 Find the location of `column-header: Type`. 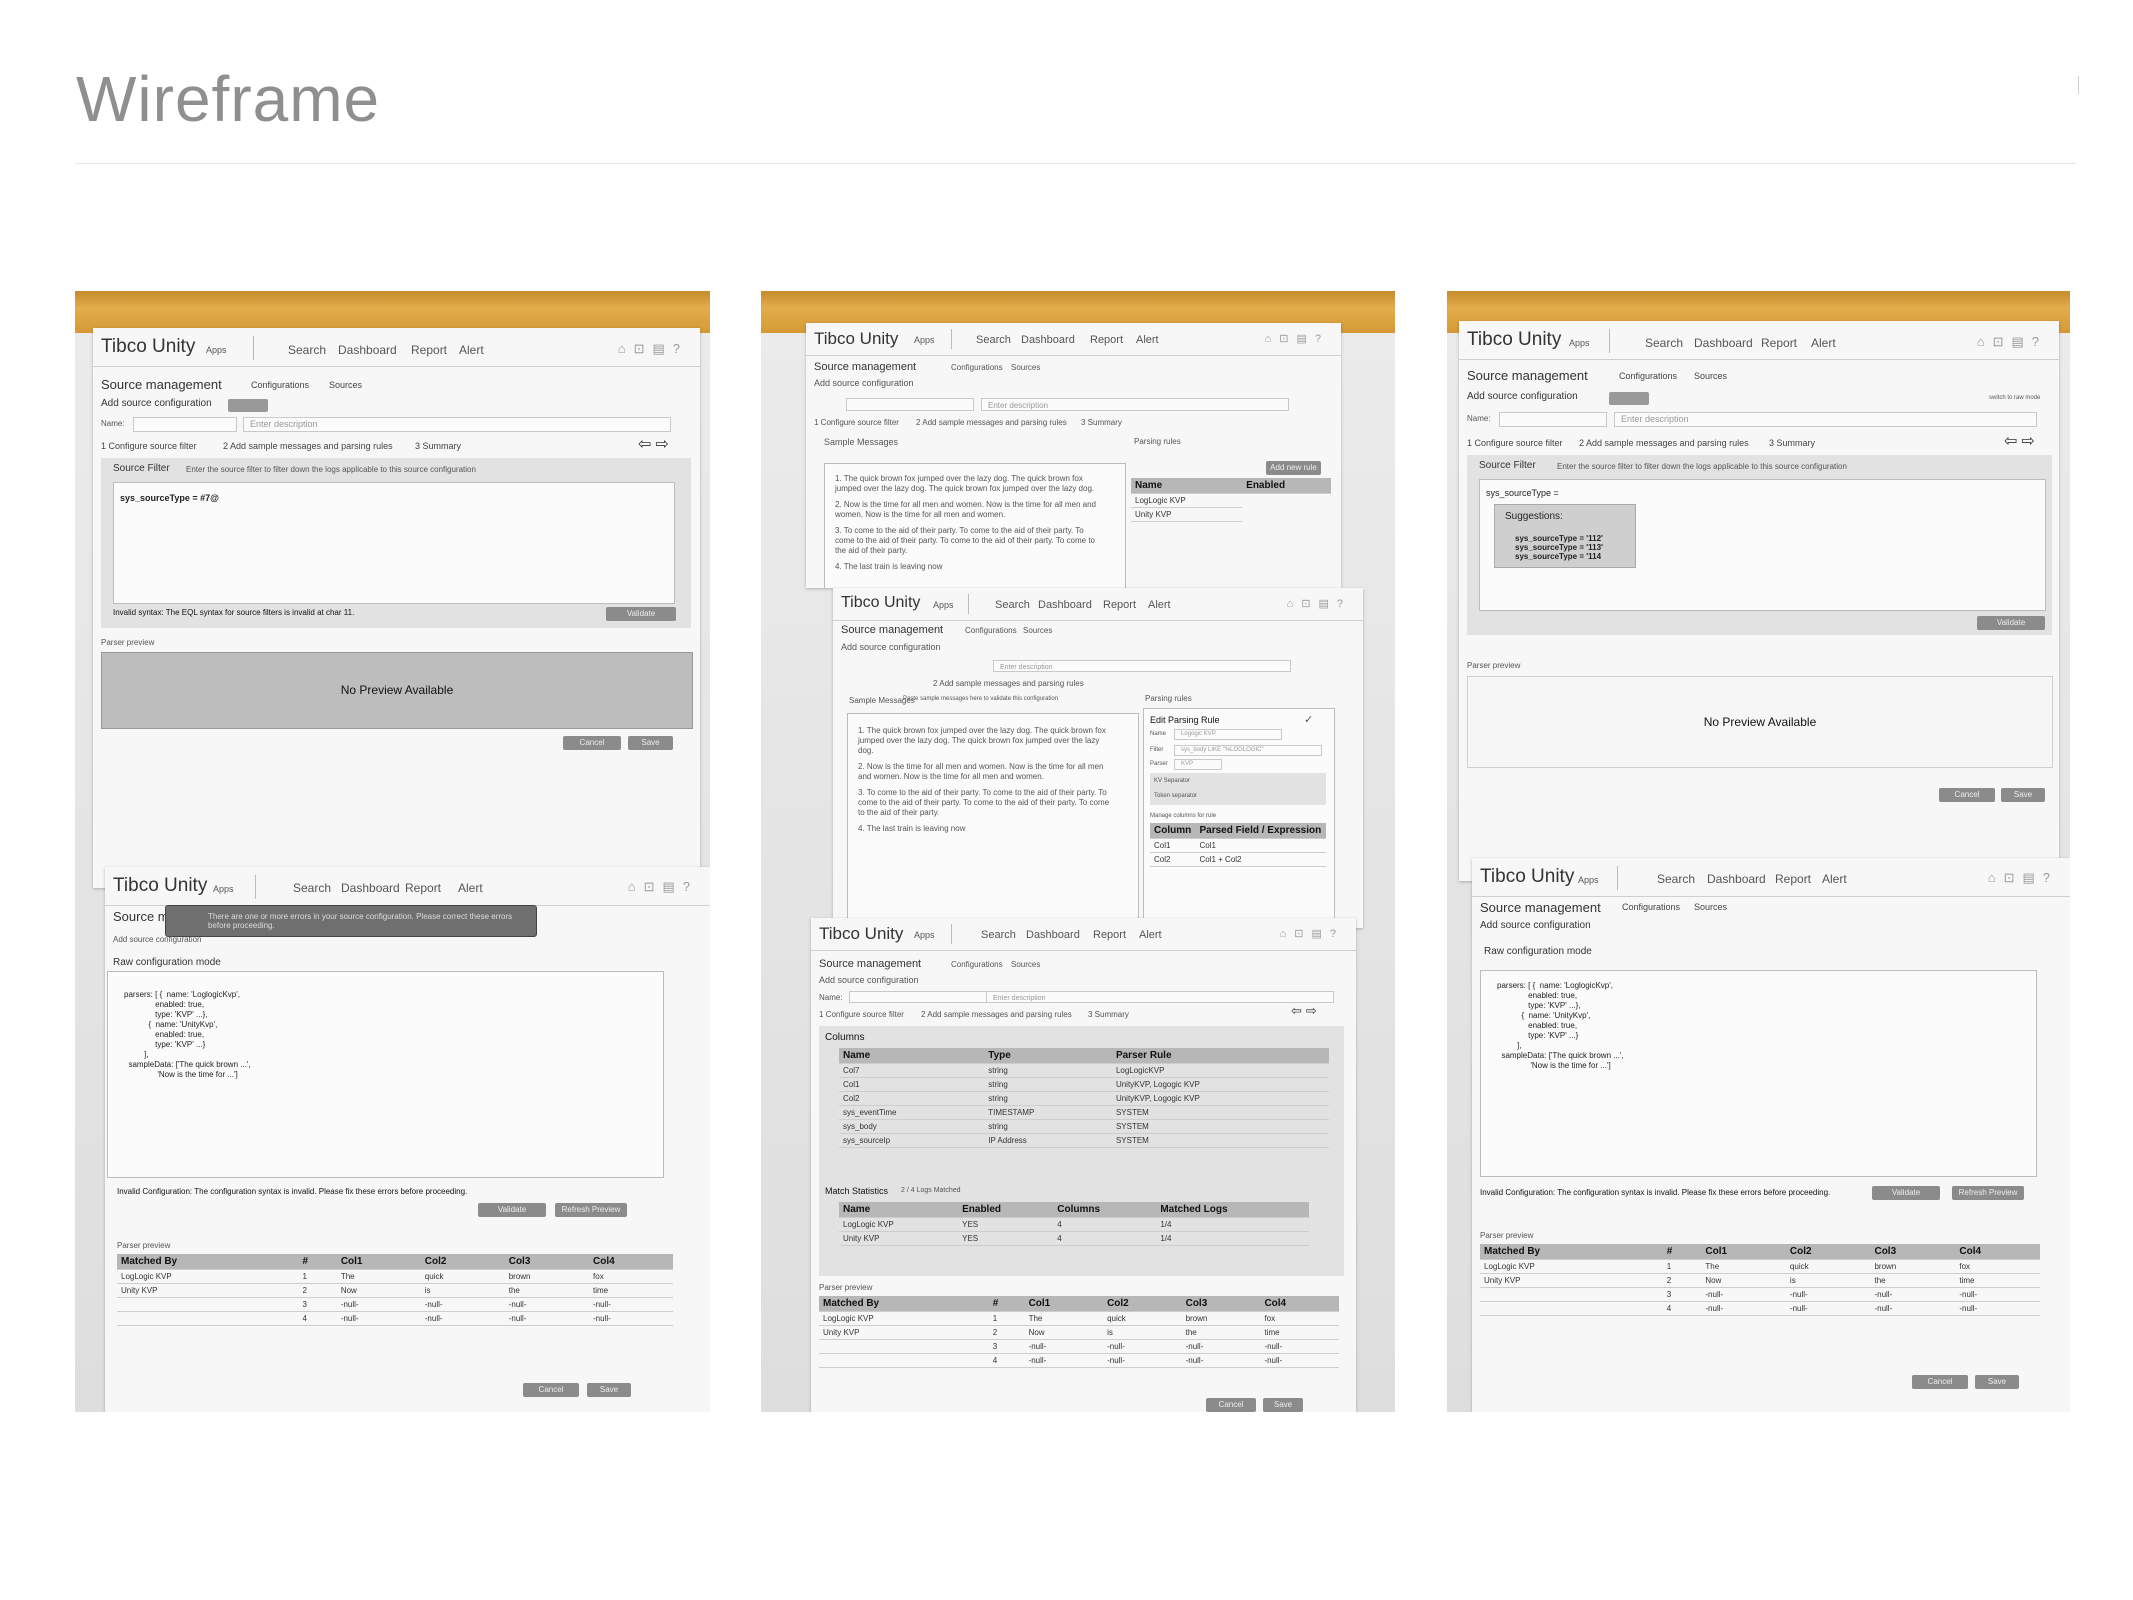

column-header: Type is located at coordinates (1048, 1056).